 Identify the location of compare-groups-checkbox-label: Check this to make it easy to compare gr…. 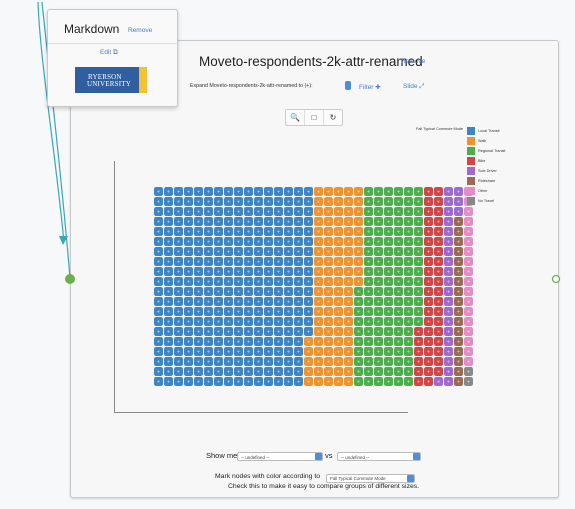
(323, 486).